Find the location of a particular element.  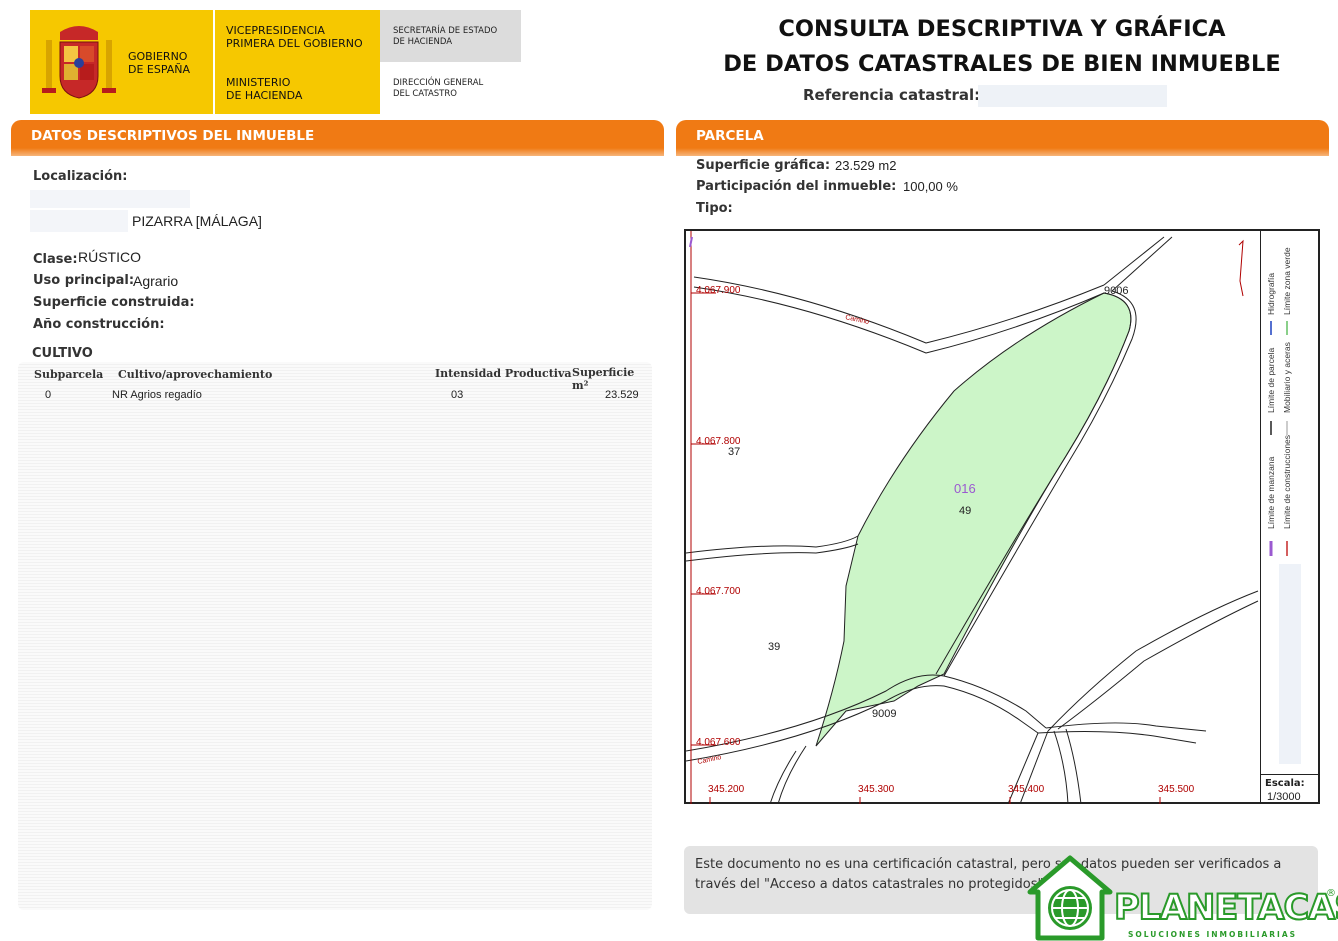

superficie-grafica-label: Superficie gráfica: is located at coordinates (763, 165).